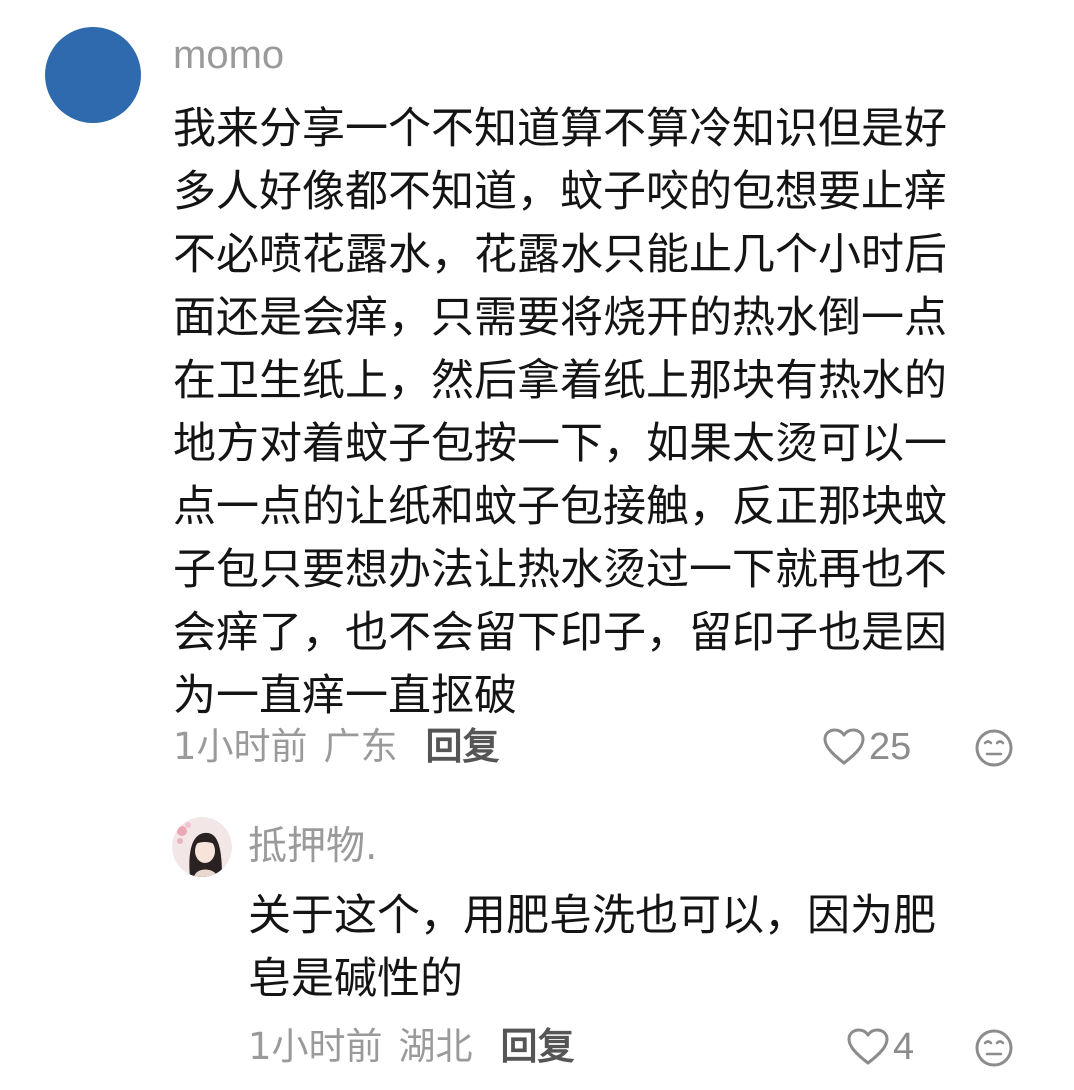  I want to click on like-count: 25, so click(890, 747).